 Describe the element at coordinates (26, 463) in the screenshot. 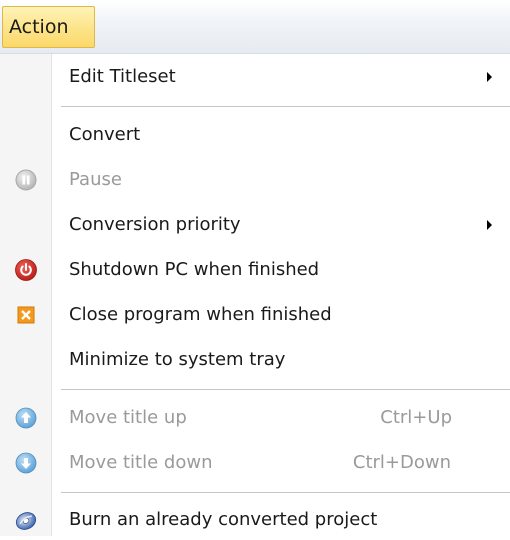

I see `arrow-down-icon` at that location.